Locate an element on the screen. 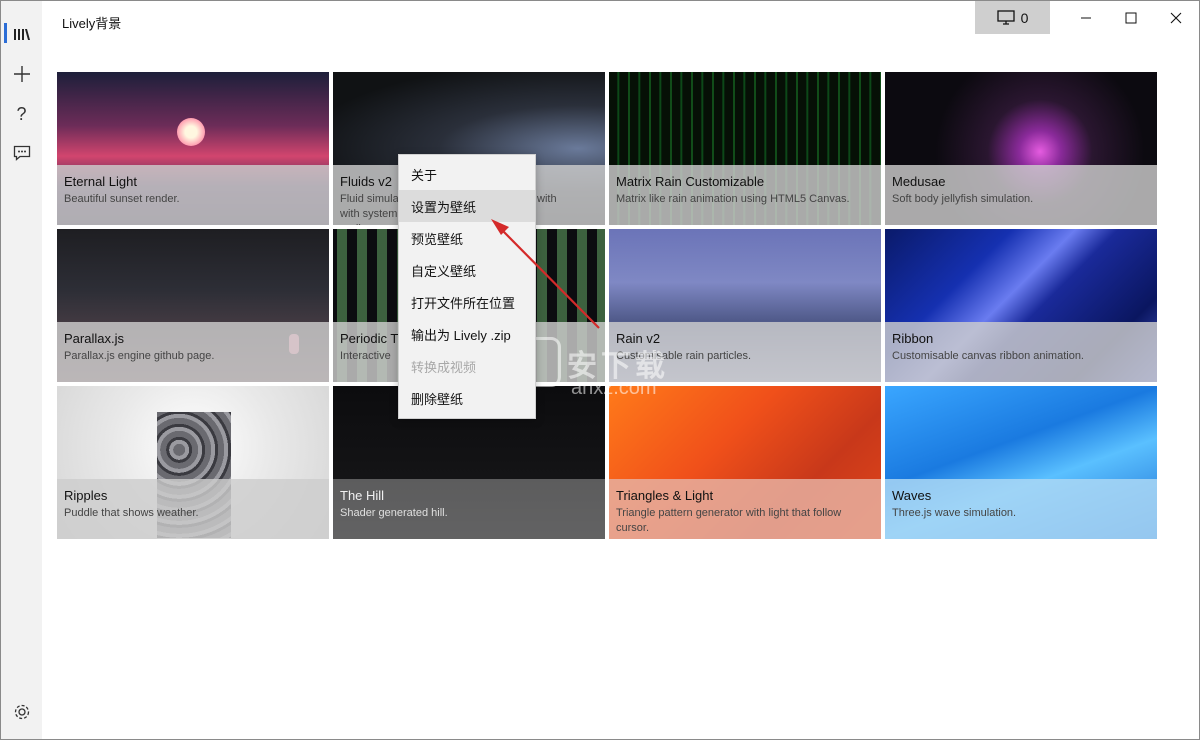  monitor-button: 0 is located at coordinates (1012, 17).